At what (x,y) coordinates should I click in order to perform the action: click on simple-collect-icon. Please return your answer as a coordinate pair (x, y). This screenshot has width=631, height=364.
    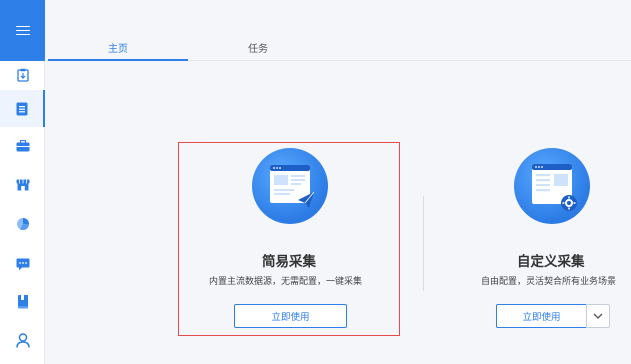
    Looking at the image, I should click on (290, 186).